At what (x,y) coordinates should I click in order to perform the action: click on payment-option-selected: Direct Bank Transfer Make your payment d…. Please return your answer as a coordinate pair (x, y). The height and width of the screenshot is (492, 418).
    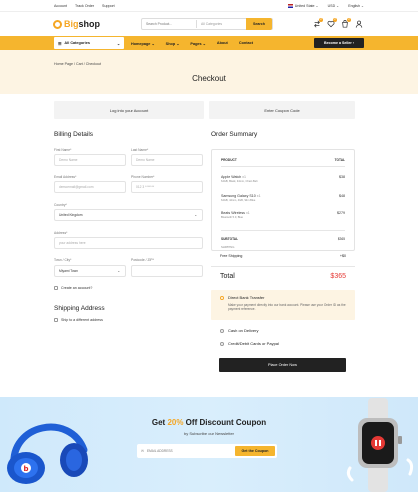
    Looking at the image, I should click on (283, 305).